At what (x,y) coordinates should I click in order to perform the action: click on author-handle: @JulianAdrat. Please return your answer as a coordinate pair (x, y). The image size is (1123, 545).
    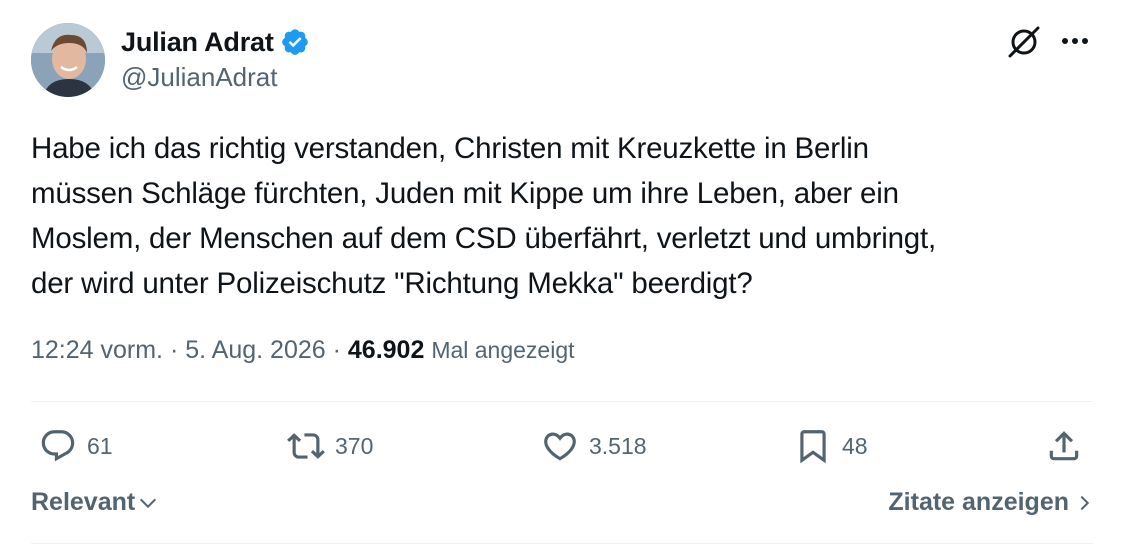
    Looking at the image, I should click on (199, 77).